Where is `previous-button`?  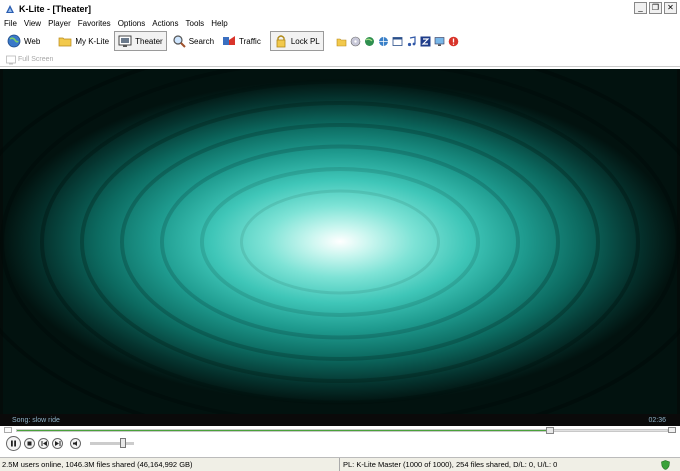 previous-button is located at coordinates (43, 443).